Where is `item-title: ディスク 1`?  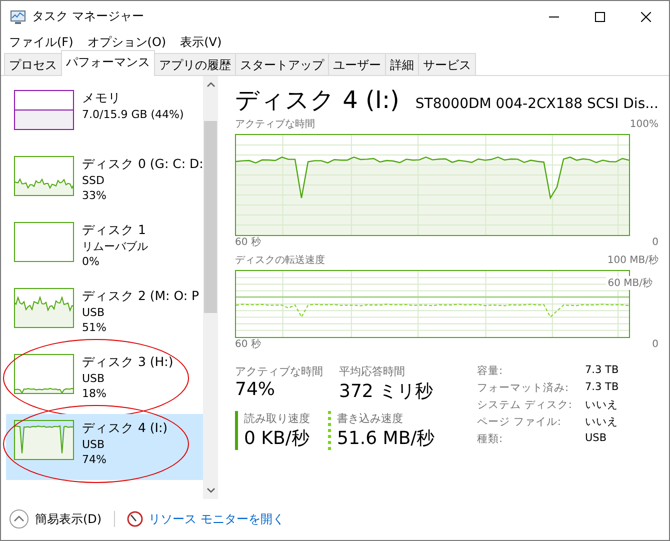 item-title: ディスク 1 is located at coordinates (114, 230).